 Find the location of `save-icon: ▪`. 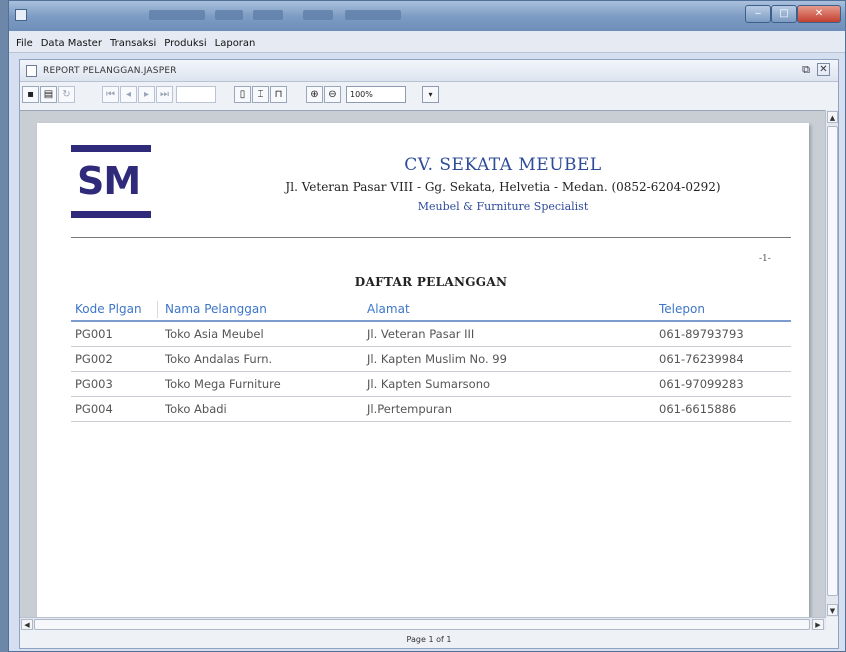

save-icon: ▪ is located at coordinates (30, 94).